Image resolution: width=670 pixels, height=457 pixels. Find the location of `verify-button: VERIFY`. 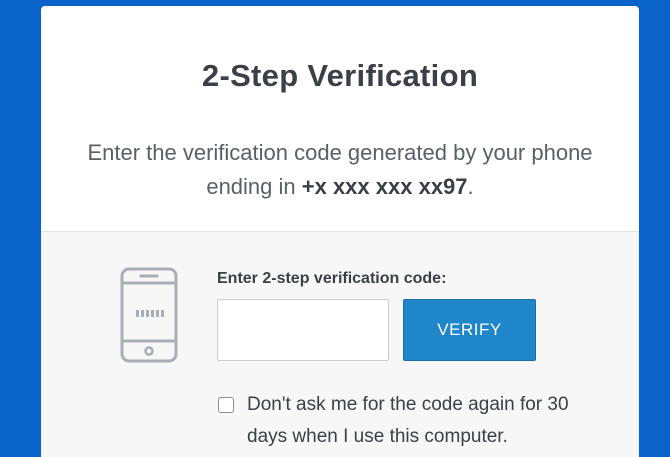

verify-button: VERIFY is located at coordinates (469, 330).